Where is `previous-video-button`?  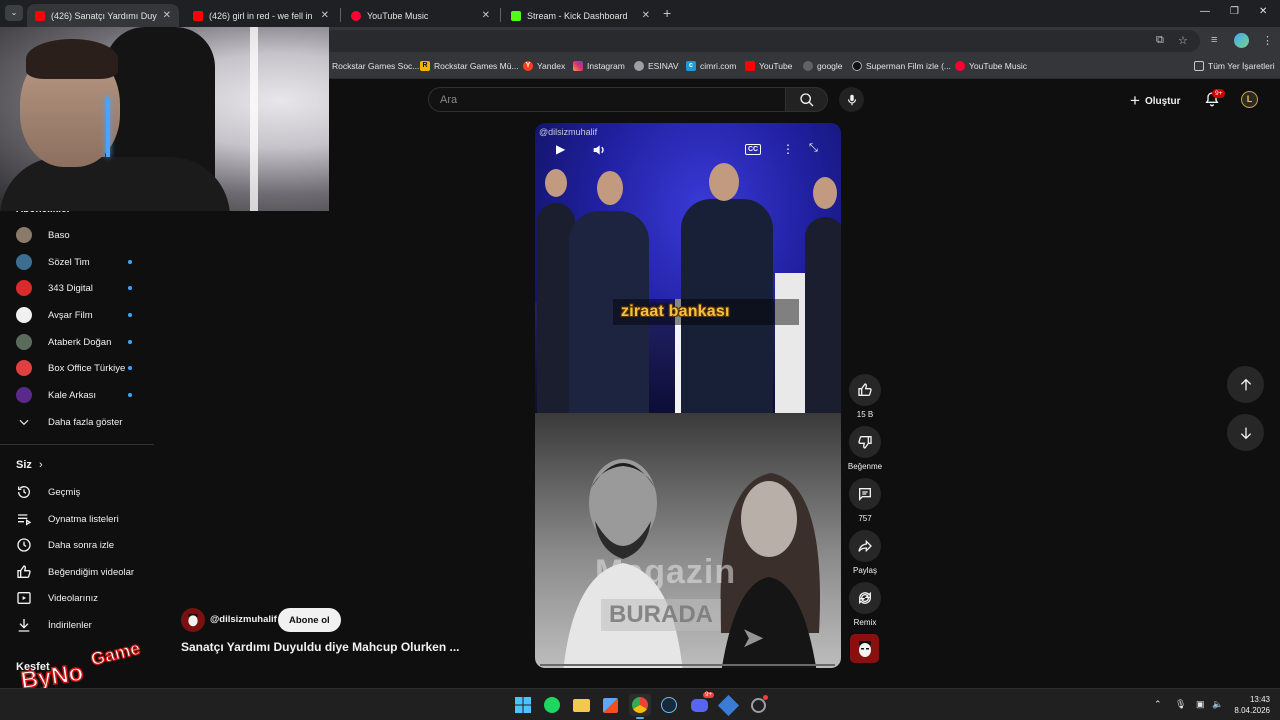
previous-video-button is located at coordinates (1245, 384).